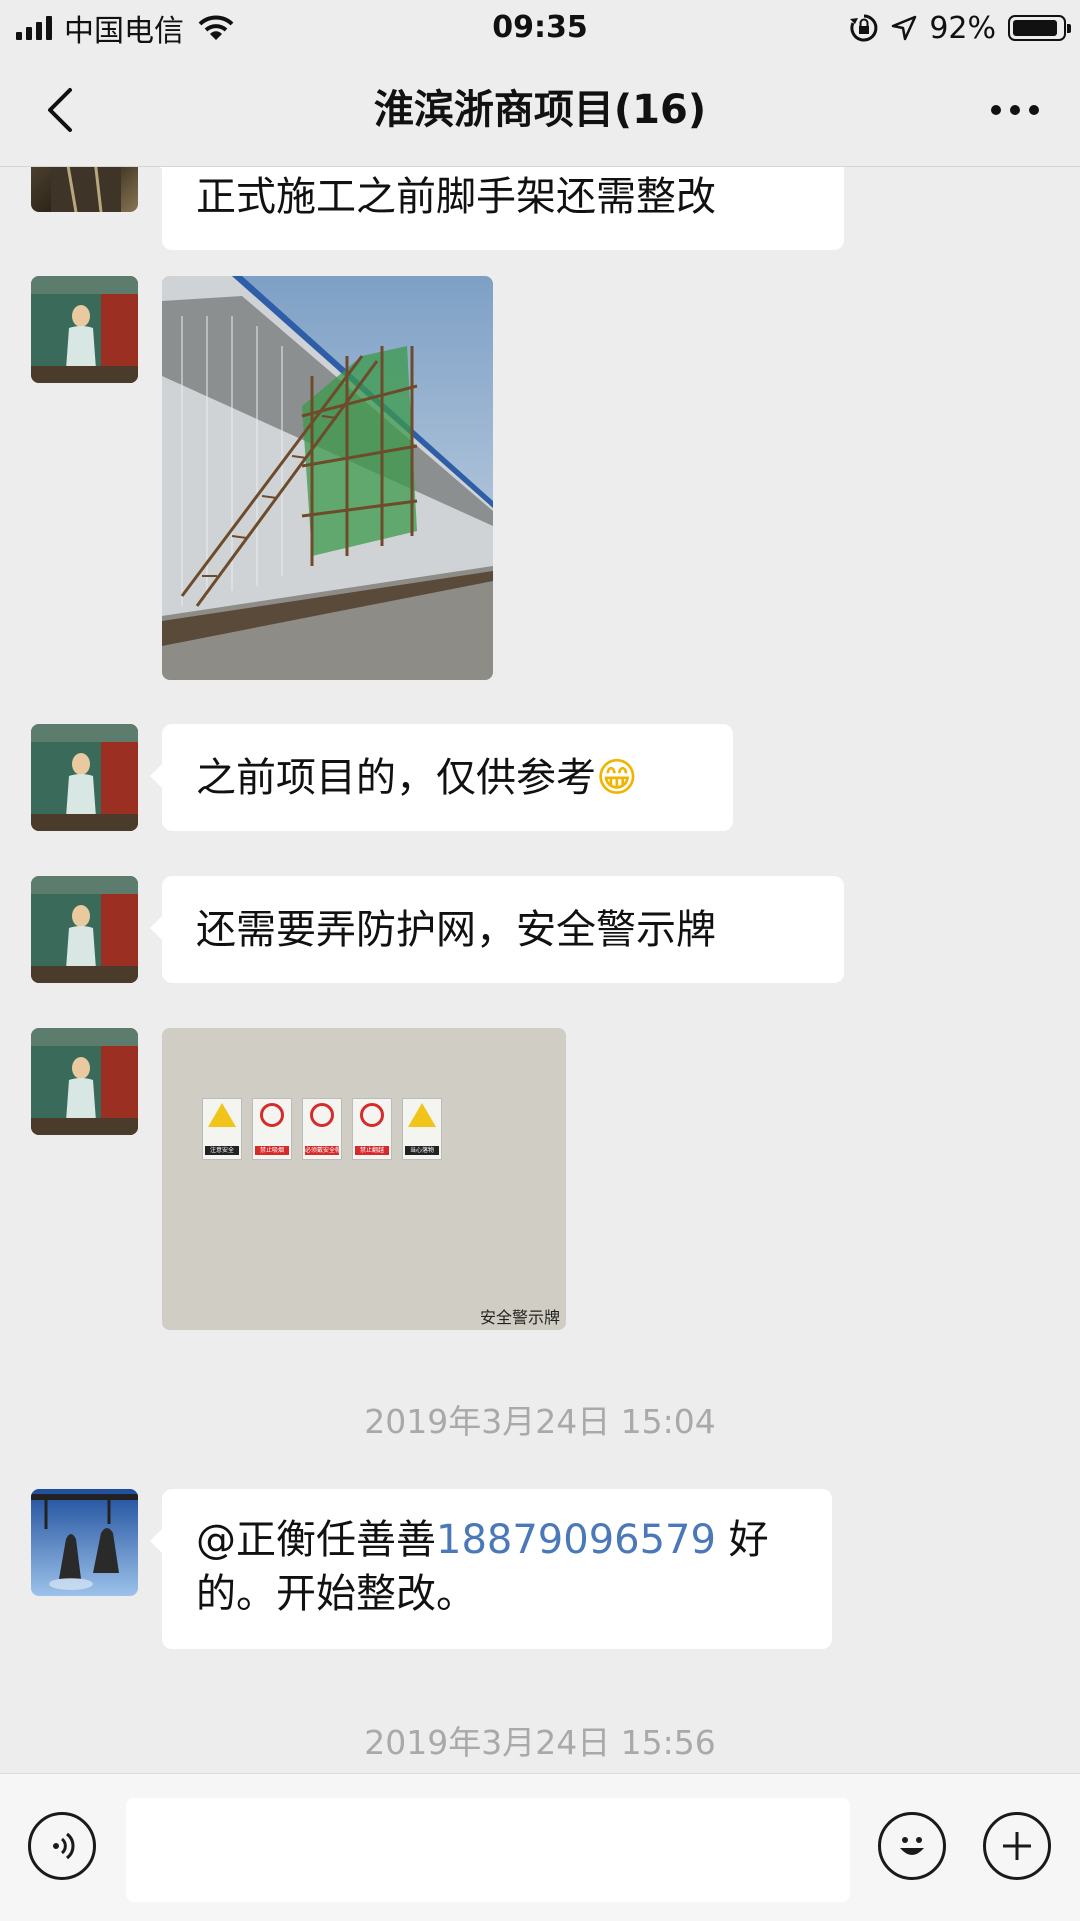  I want to click on voice-icon, so click(64, 1846).